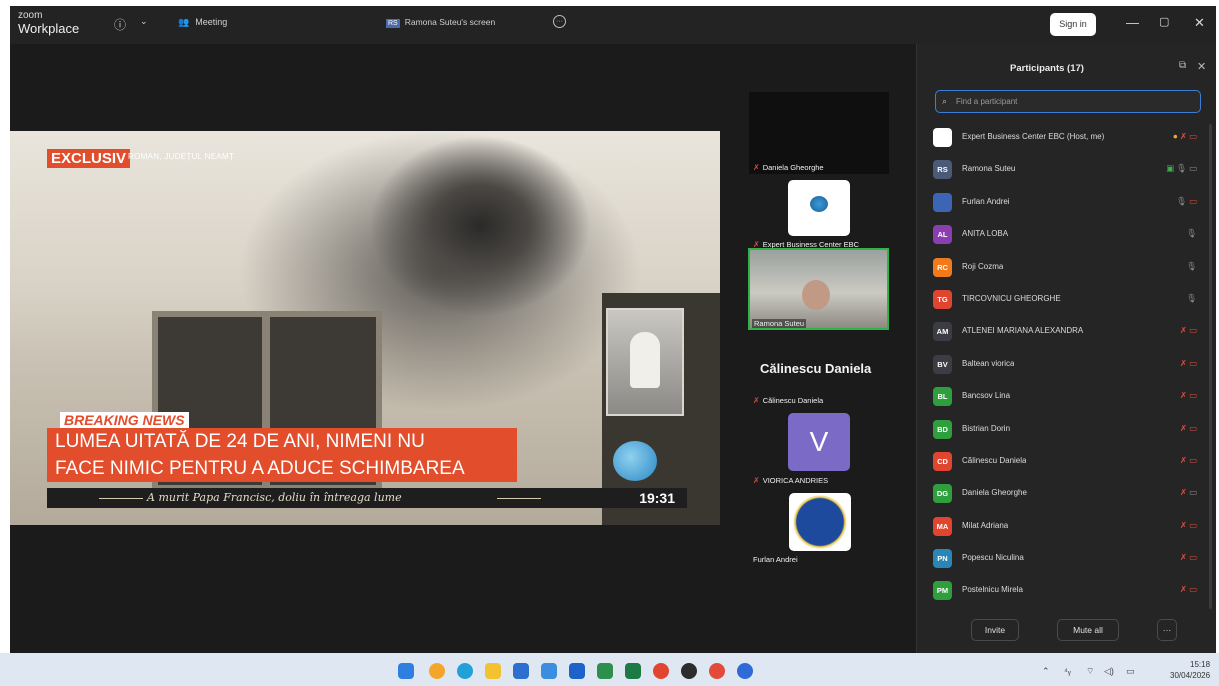  What do you see at coordinates (1090, 671) in the screenshot?
I see `wifi-icon: ⌔` at bounding box center [1090, 671].